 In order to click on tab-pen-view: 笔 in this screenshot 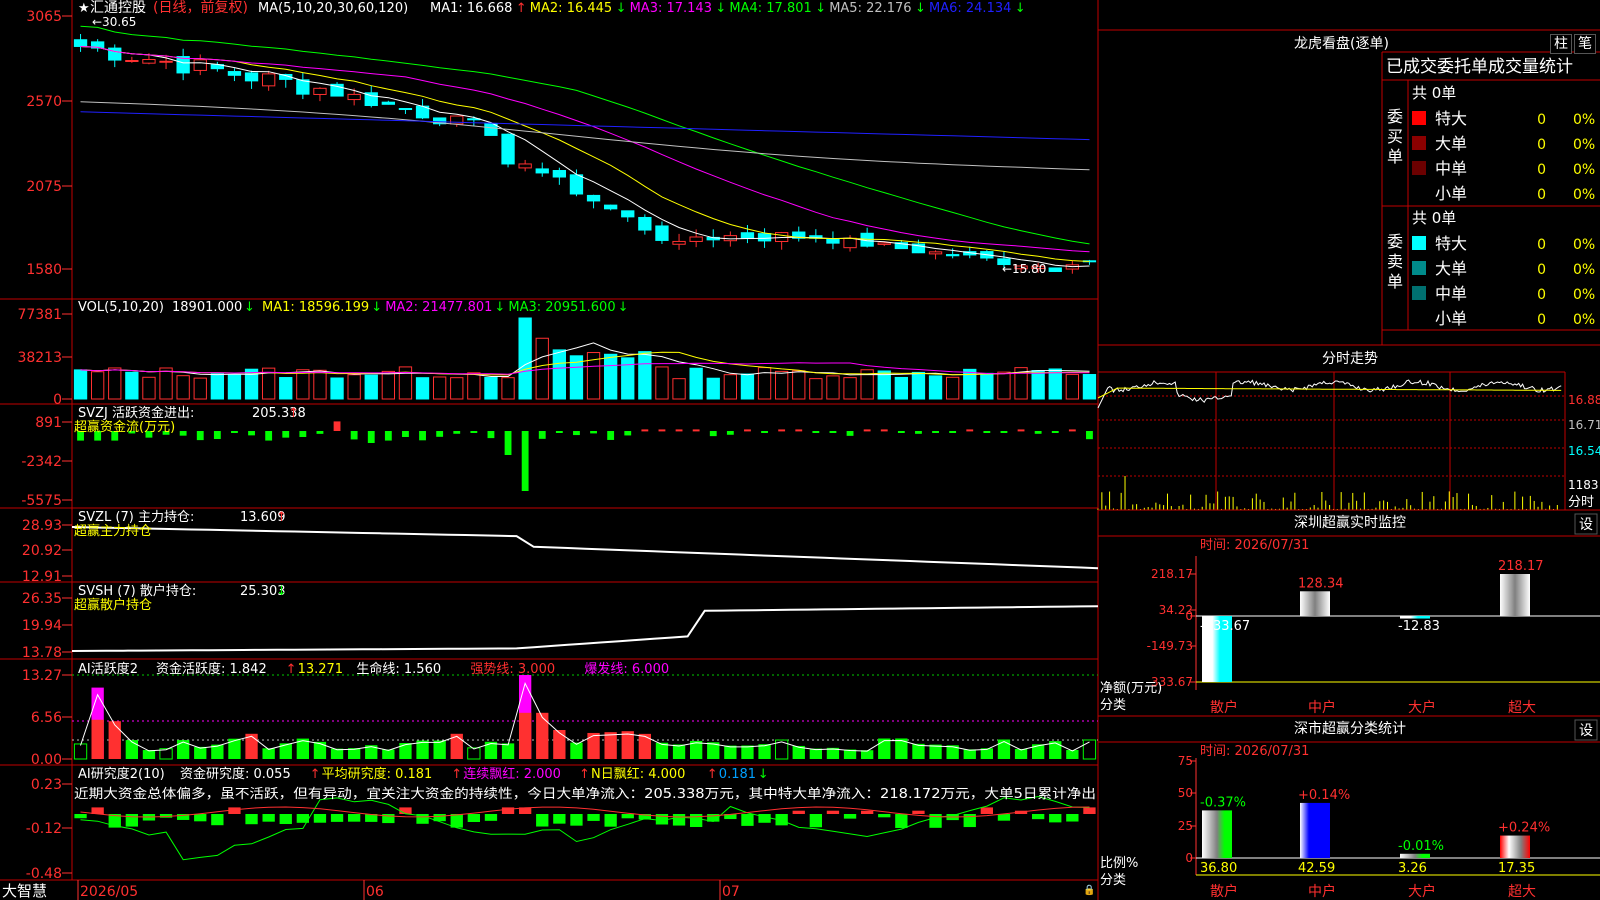, I will do `click(1585, 44)`.